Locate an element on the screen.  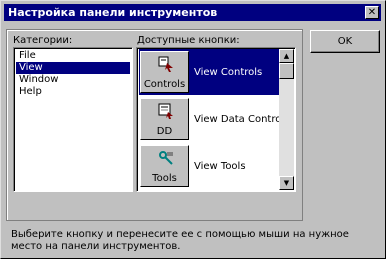
ok-button: OK is located at coordinates (345, 41).